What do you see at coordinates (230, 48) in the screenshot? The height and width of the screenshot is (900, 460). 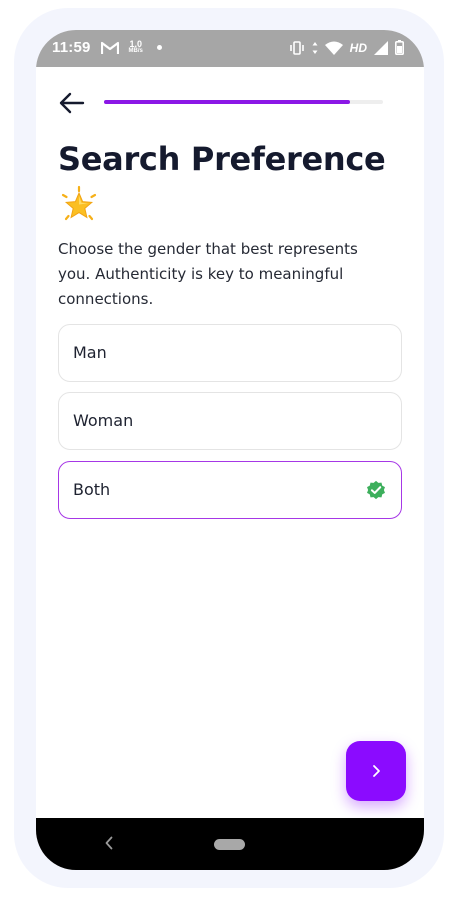 I see `status-bar: 11:59 1.0 MB/s HD` at bounding box center [230, 48].